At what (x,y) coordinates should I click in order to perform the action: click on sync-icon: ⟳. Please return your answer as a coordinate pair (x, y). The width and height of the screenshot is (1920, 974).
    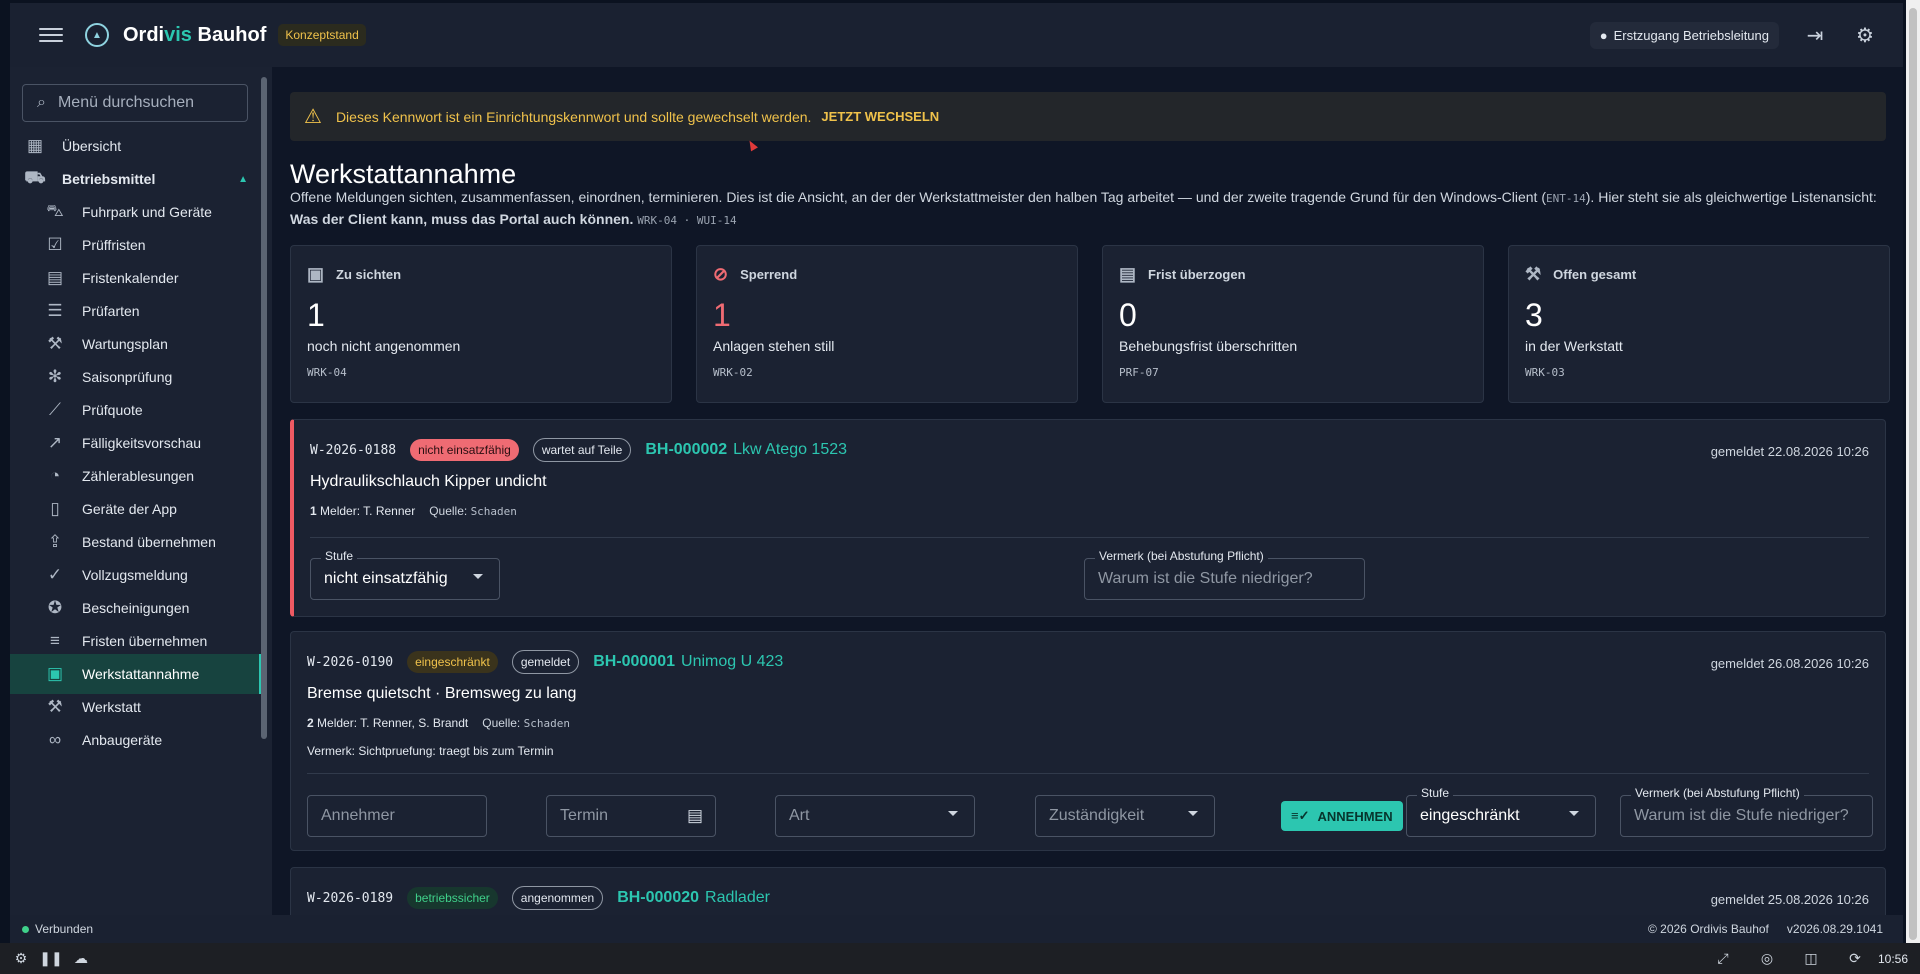
    Looking at the image, I should click on (1855, 959).